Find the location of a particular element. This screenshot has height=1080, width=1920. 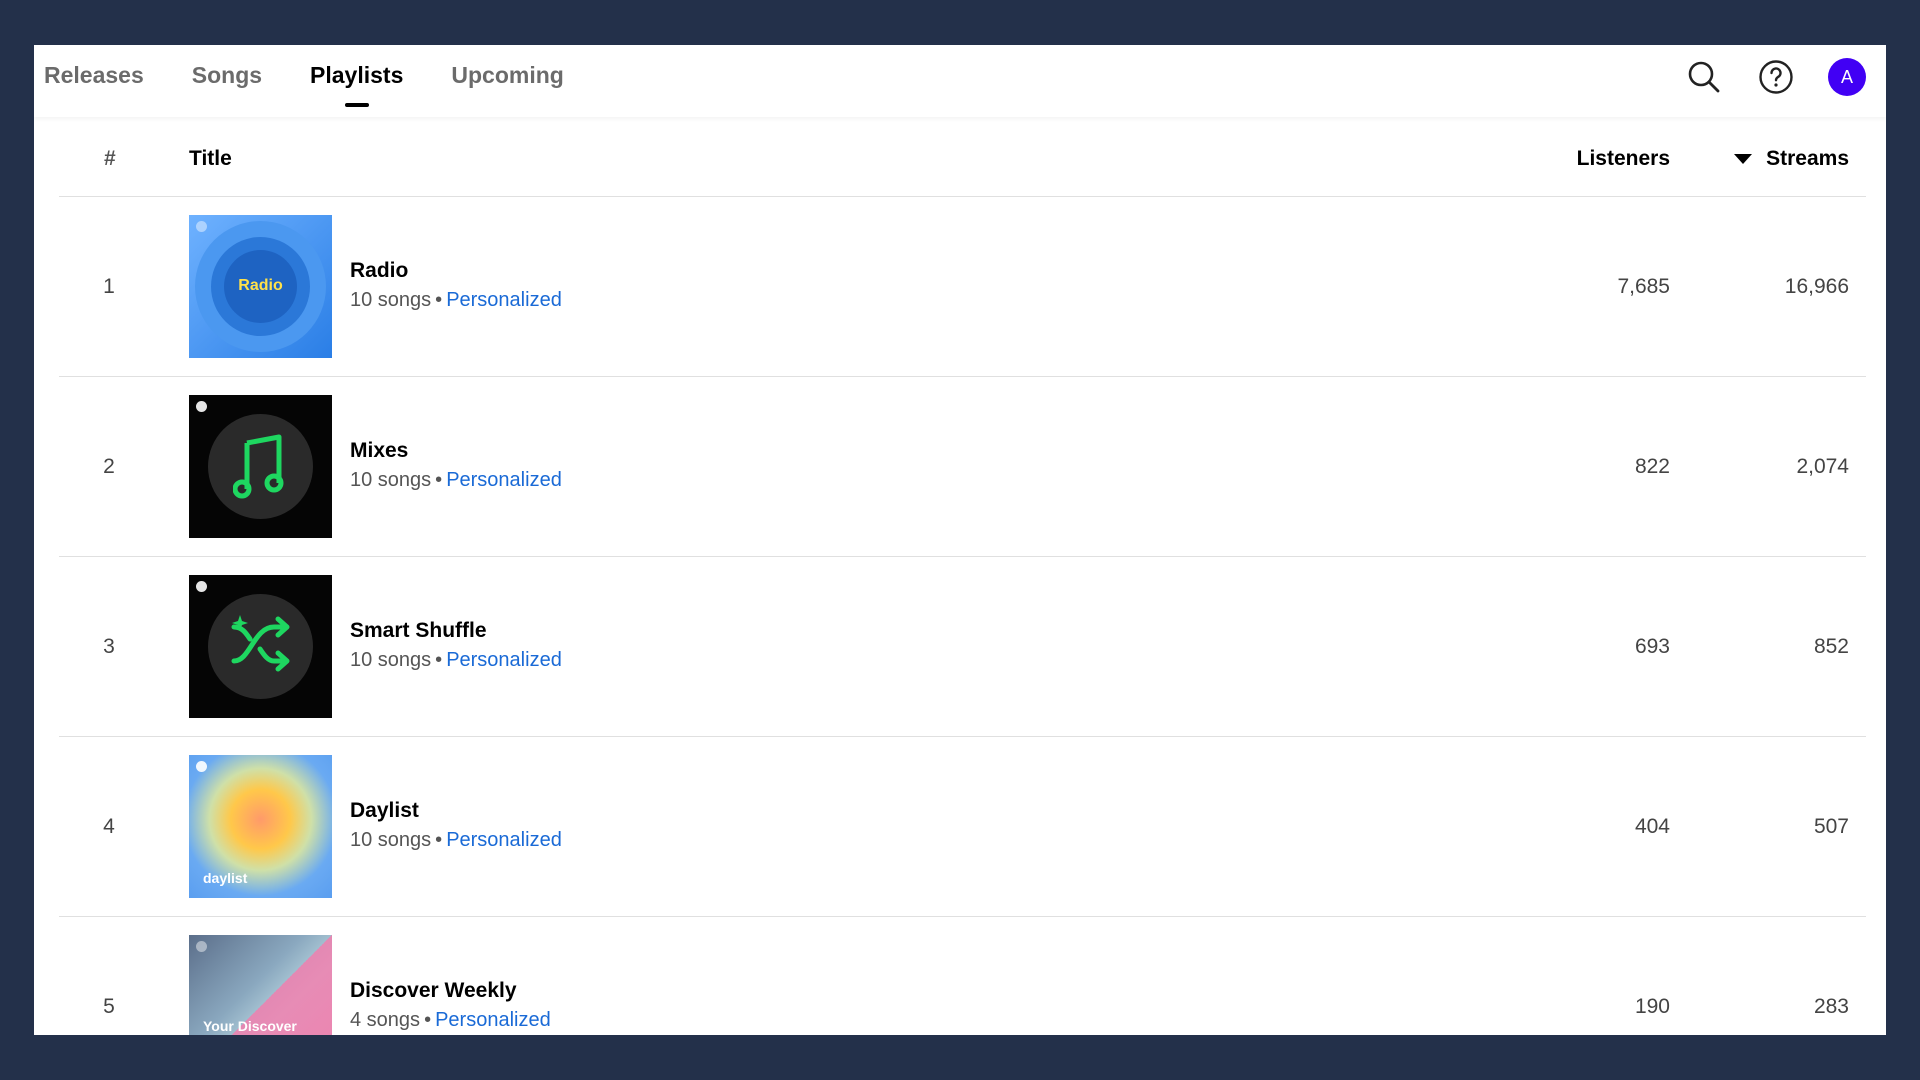

listeners-value: 822 is located at coordinates (1652, 466).